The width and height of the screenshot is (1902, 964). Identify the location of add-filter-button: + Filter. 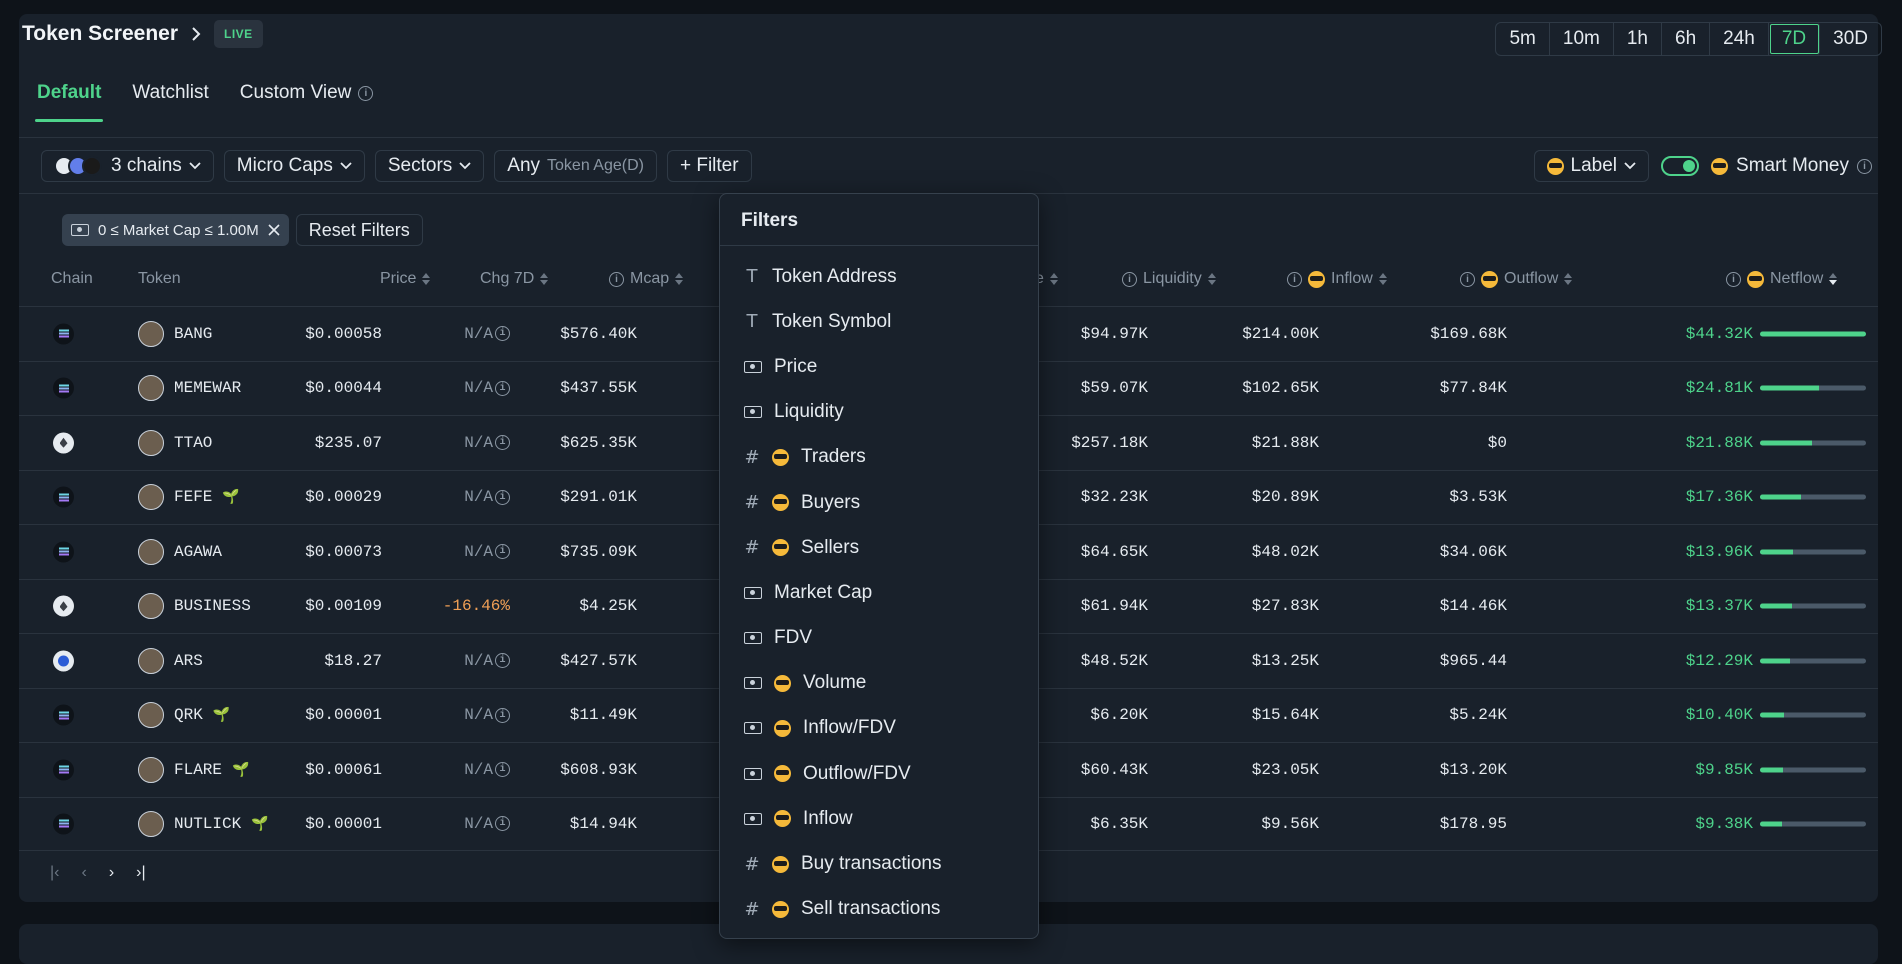
(709, 166).